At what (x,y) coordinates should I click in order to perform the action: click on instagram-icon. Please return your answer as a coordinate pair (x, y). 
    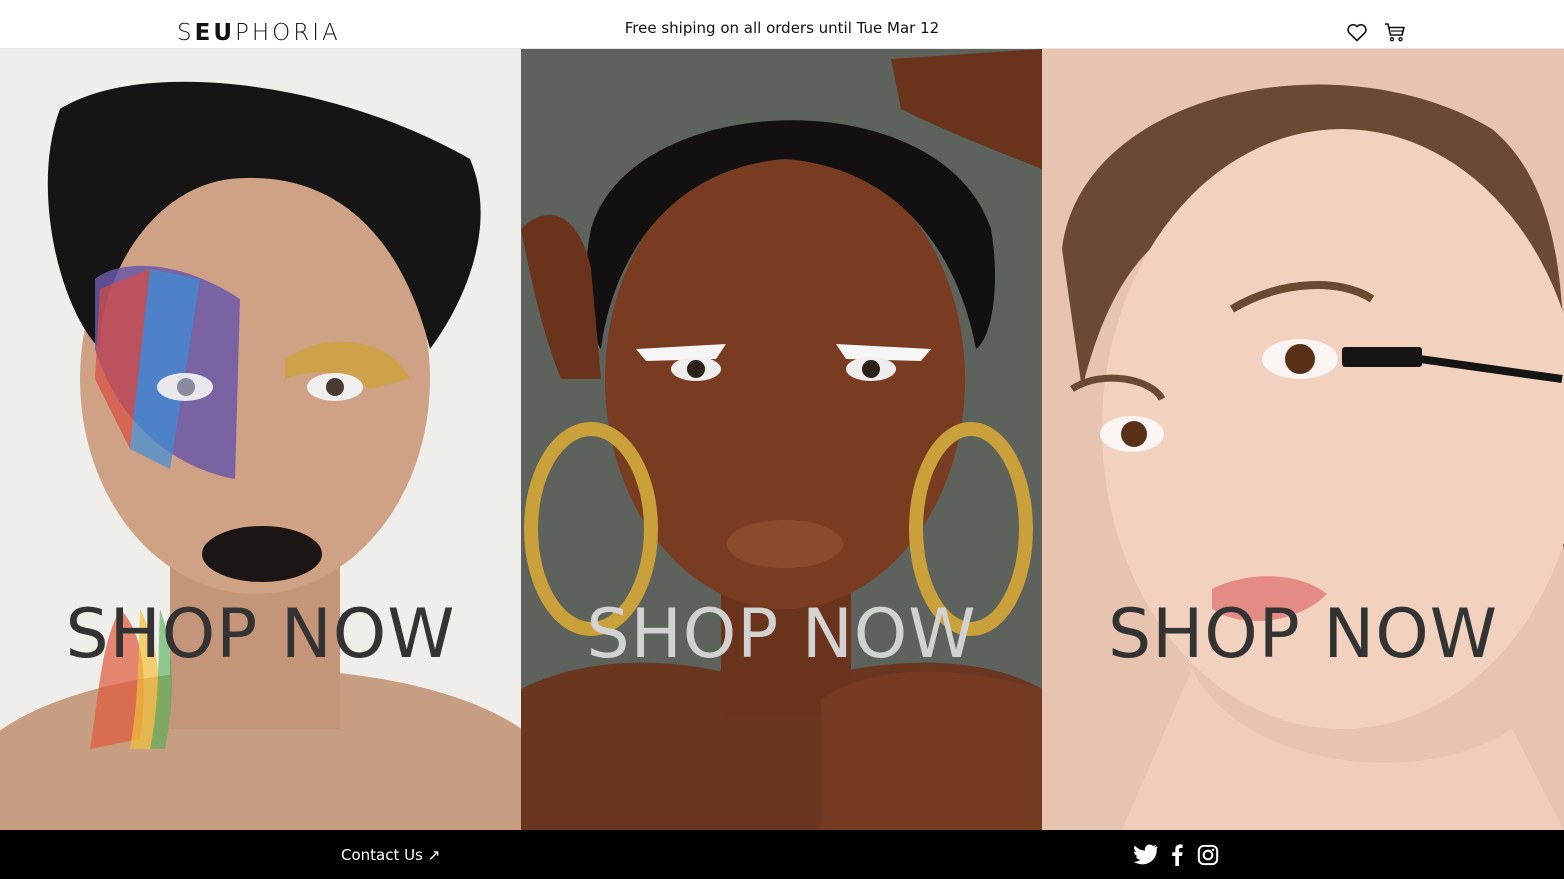
    Looking at the image, I should click on (1209, 855).